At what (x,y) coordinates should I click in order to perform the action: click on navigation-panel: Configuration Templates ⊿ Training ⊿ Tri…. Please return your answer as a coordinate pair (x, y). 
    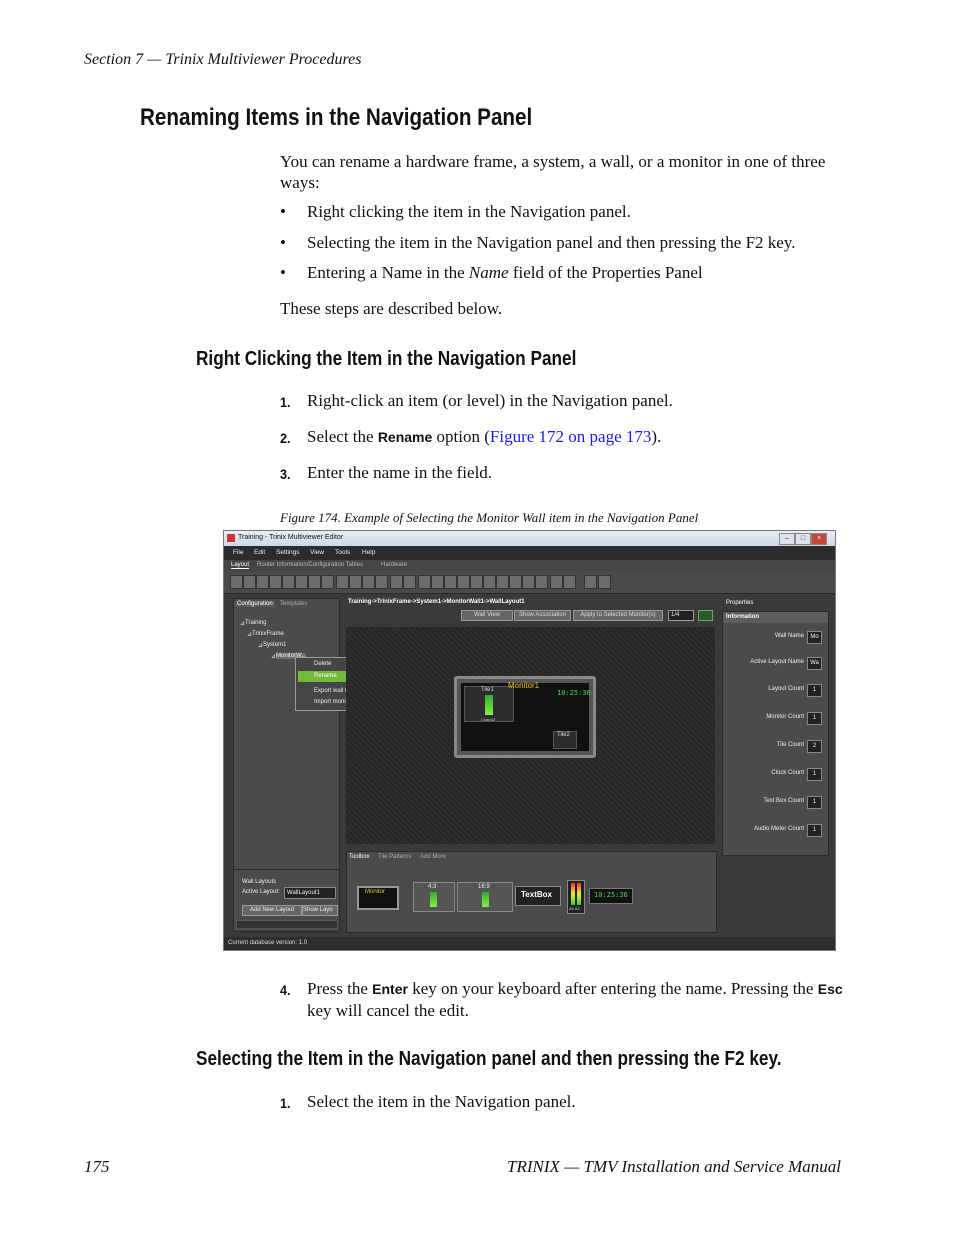
    Looking at the image, I should click on (286, 765).